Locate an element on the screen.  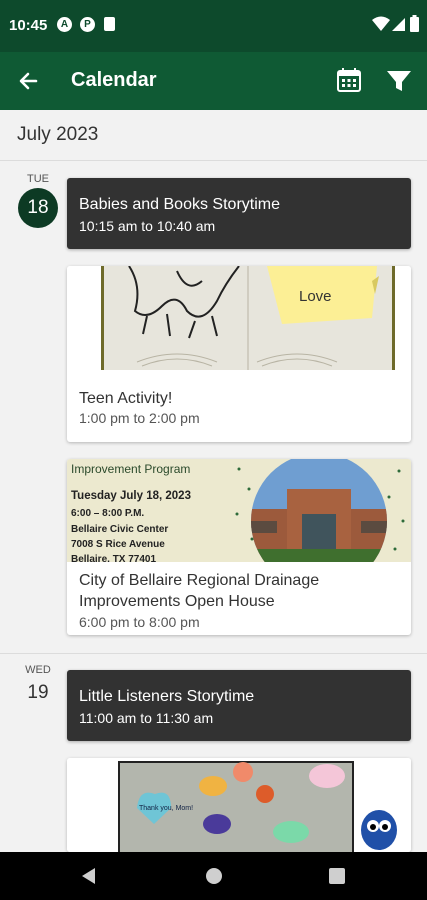
event-time: 11:00 am to 11:30 am is located at coordinates (146, 718).